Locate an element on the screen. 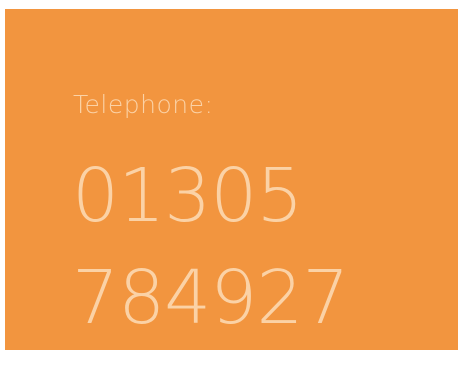 The width and height of the screenshot is (459, 380). telephone-number-line-2: 784927 is located at coordinates (210, 298).